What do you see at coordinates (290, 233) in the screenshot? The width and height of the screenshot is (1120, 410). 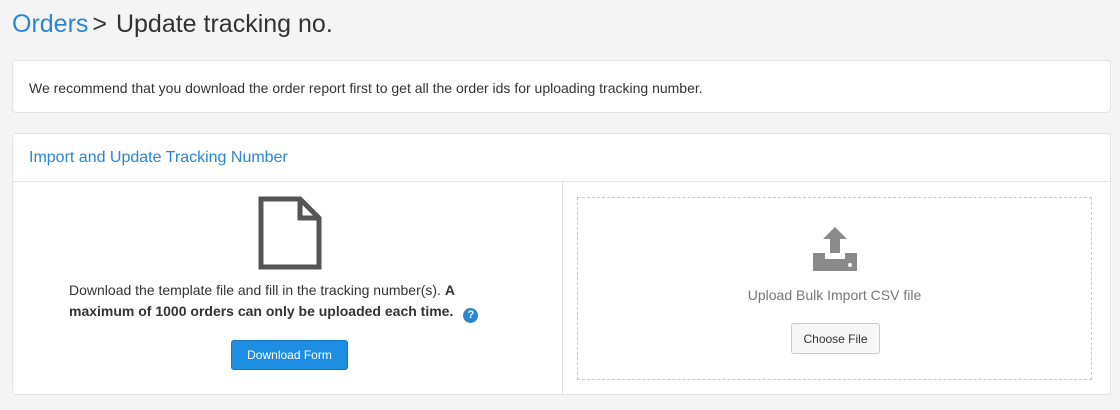 I see `file-icon` at bounding box center [290, 233].